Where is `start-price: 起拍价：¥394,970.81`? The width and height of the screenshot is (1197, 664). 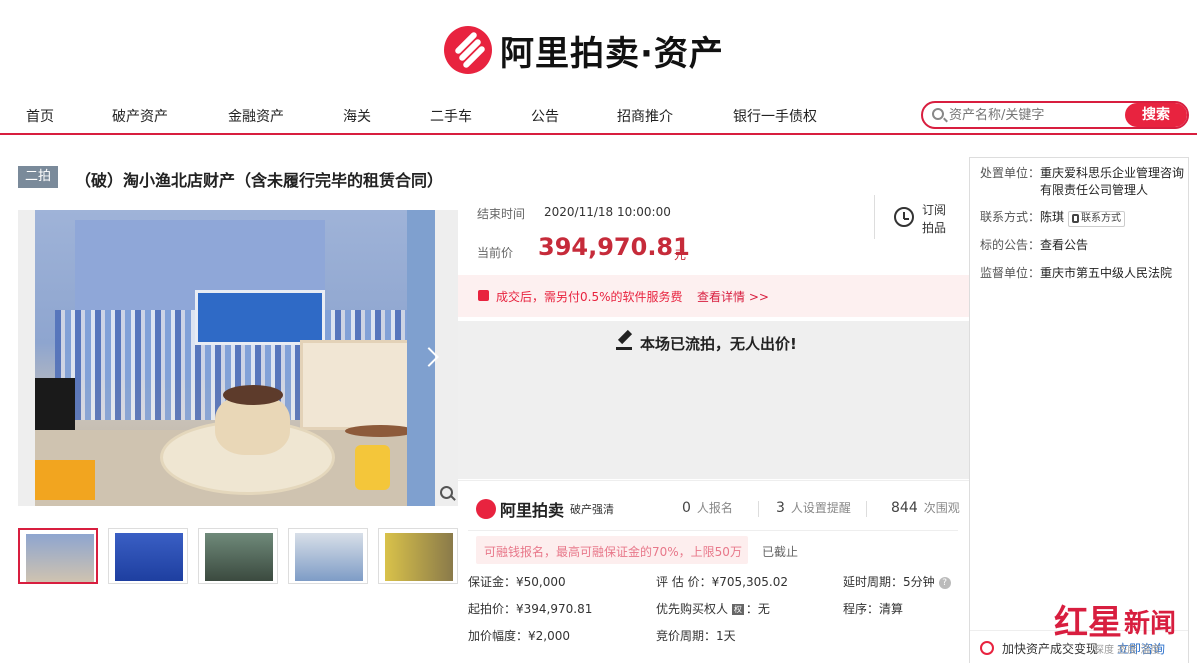 start-price: 起拍价：¥394,970.81 is located at coordinates (530, 609).